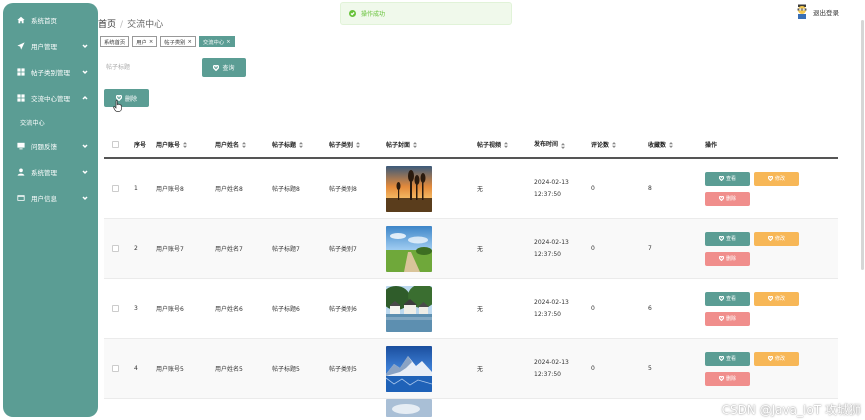 The image size is (865, 420). I want to click on cell-type: 帖子类别8, so click(343, 189).